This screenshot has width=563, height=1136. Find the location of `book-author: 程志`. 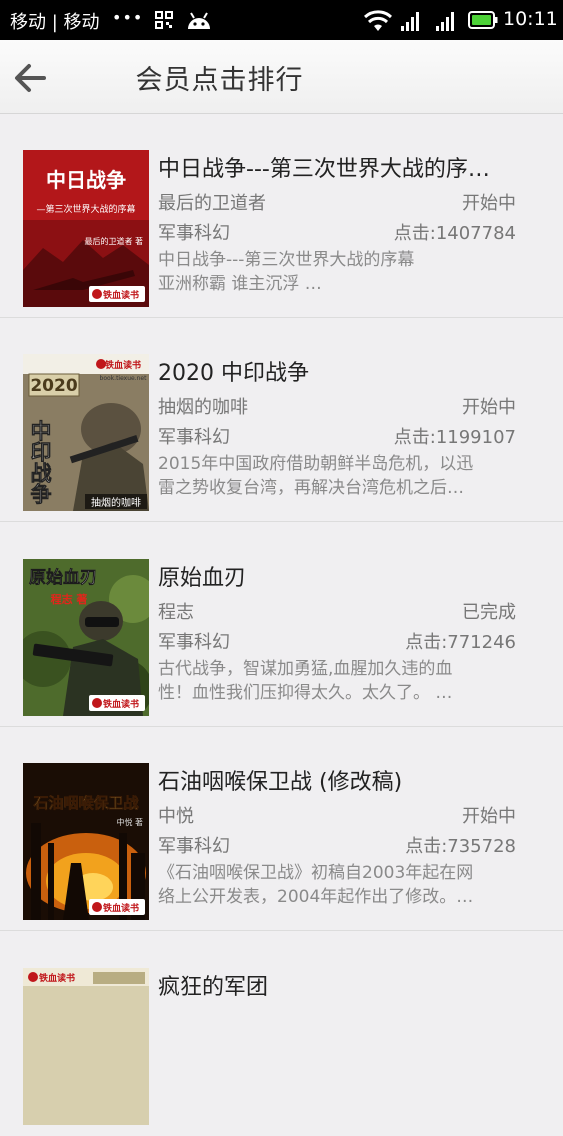

book-author: 程志 is located at coordinates (176, 612).